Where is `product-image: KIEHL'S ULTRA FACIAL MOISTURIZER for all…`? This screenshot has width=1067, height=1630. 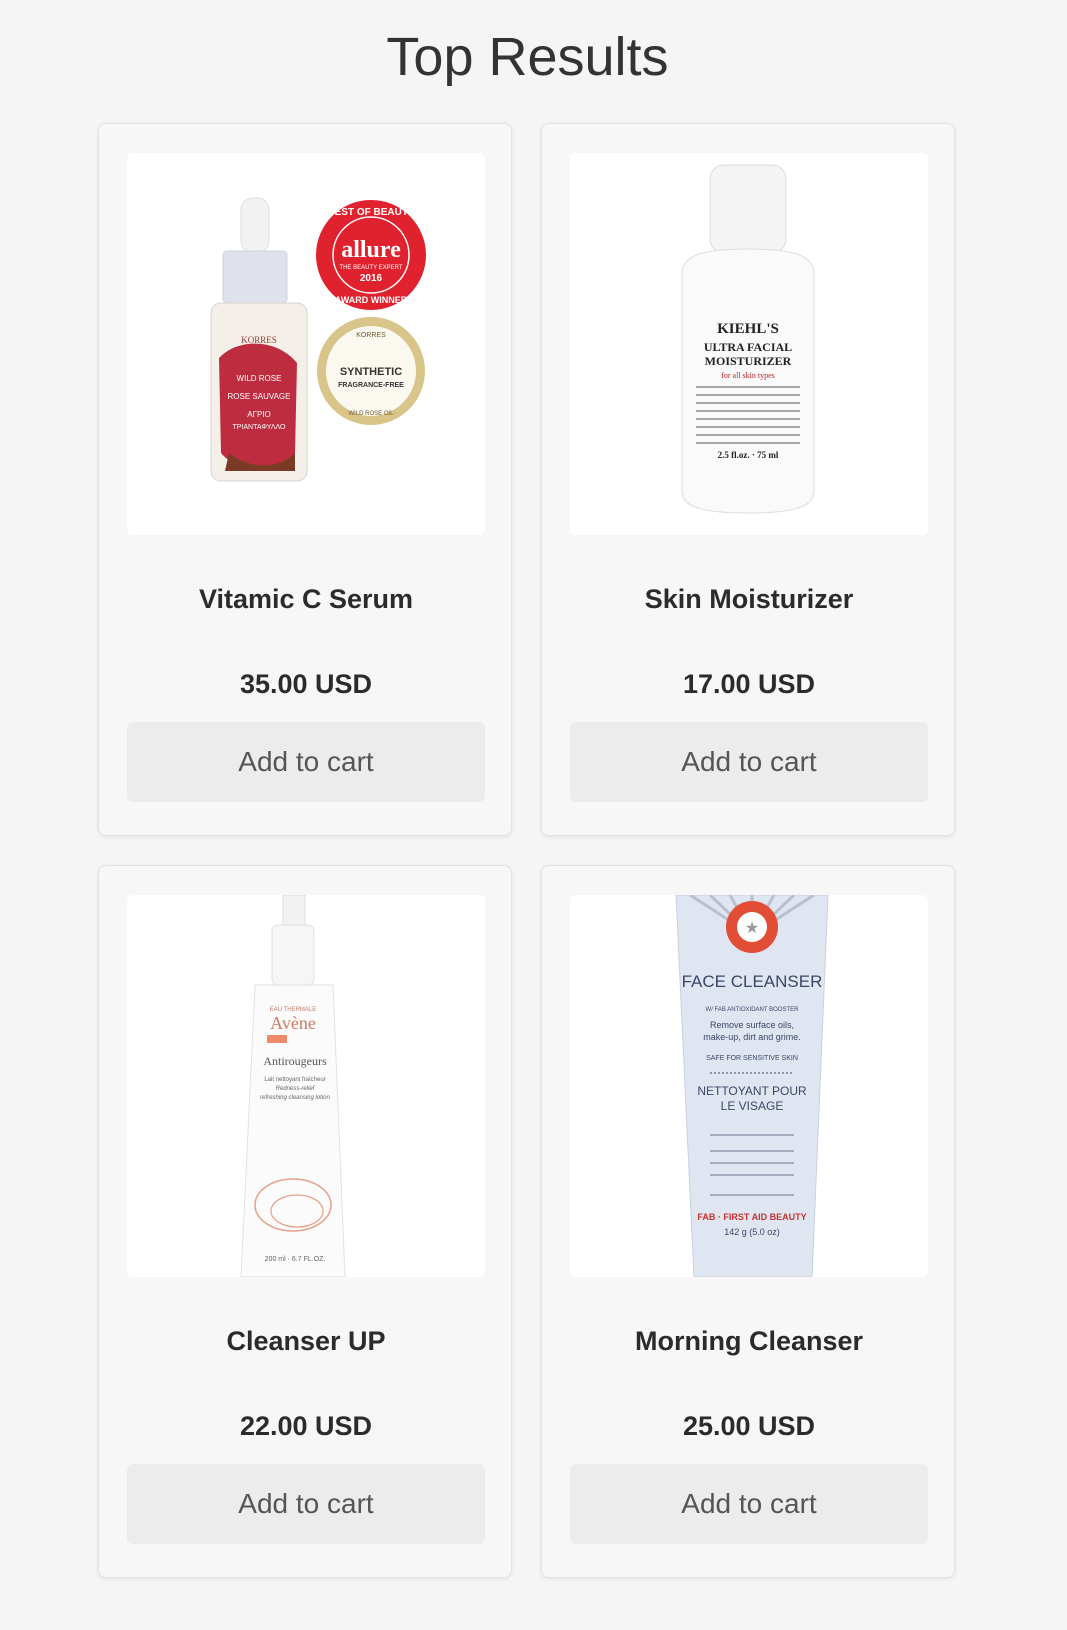 product-image: KIEHL'S ULTRA FACIAL MOISTURIZER for all… is located at coordinates (749, 344).